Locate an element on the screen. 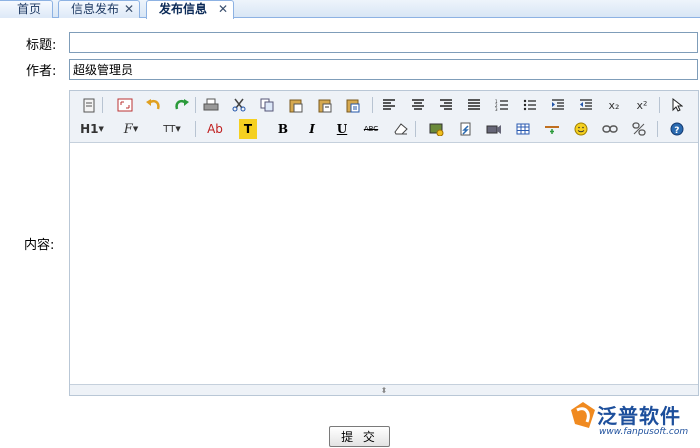  tab-strip: 首页 信息发布 ✕ 发布信息 ✕ is located at coordinates (350, 9).